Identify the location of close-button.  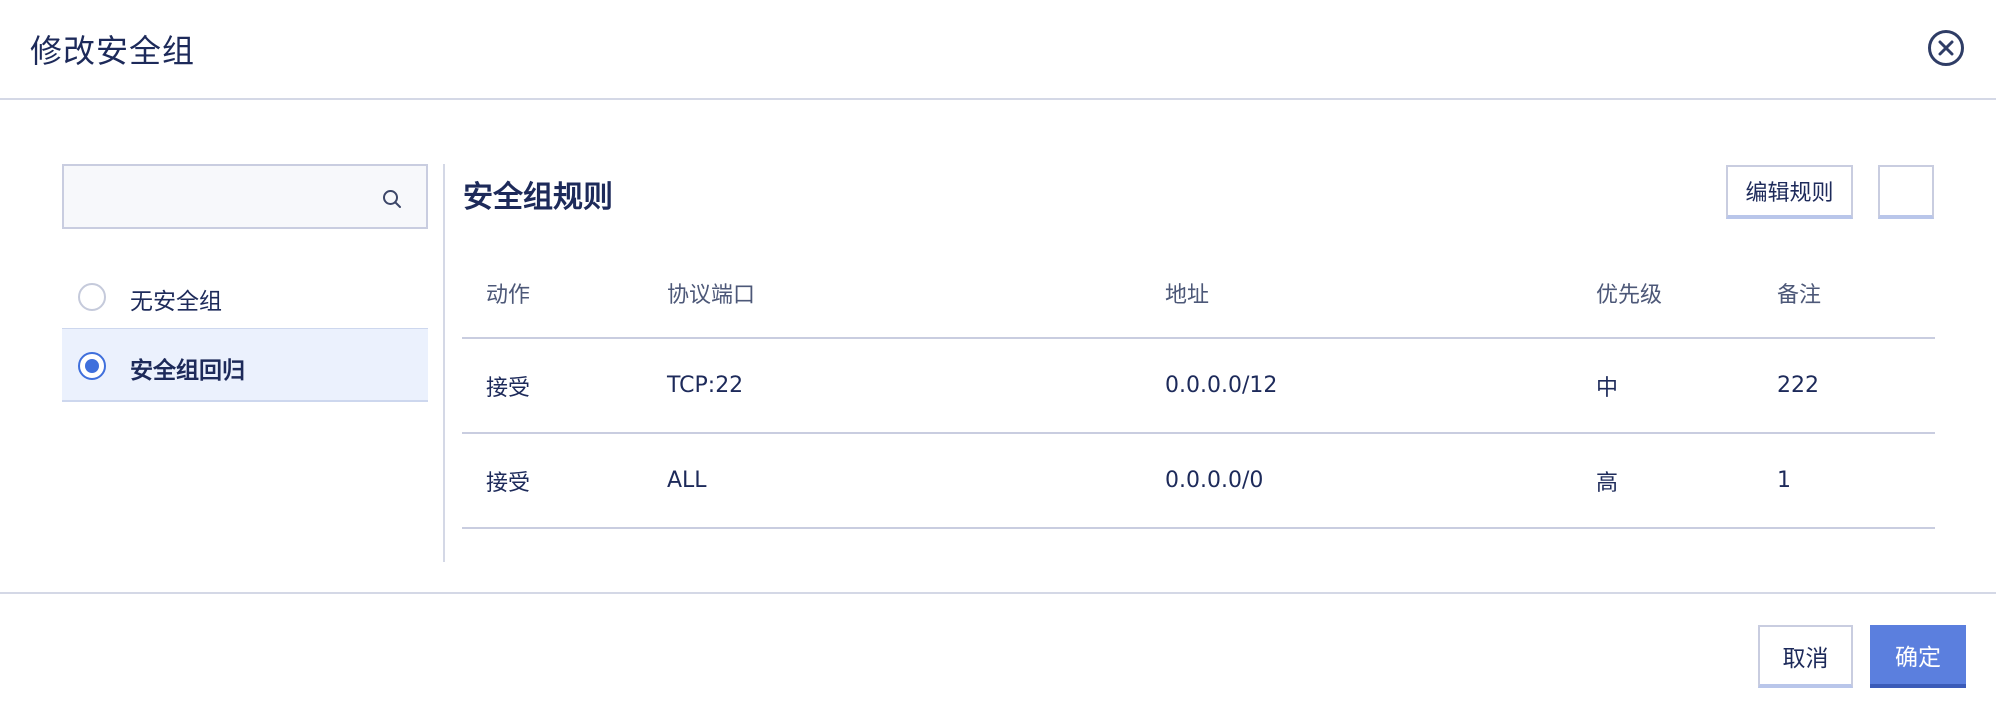
(1946, 48).